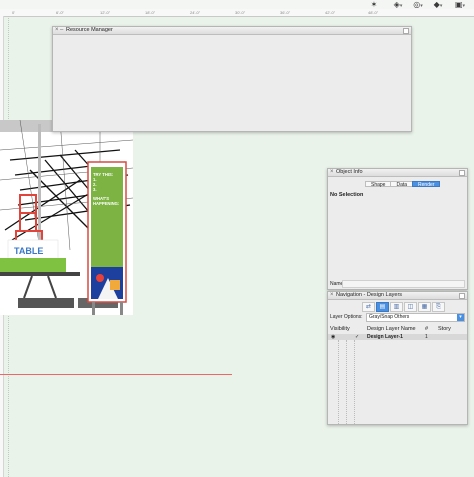 The image size is (474, 477). What do you see at coordinates (424, 307) in the screenshot?
I see `saved-views-icon: ▦` at bounding box center [424, 307].